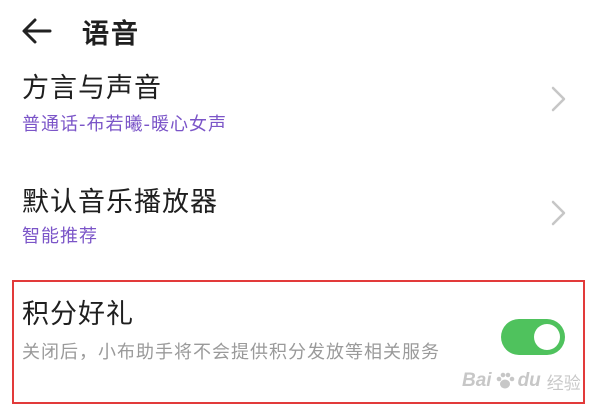 This screenshot has width=602, height=418. Describe the element at coordinates (231, 352) in the screenshot. I see `points-rewards-description: 关闭后，小布助手将不会提供积分发放等相关服务` at that location.